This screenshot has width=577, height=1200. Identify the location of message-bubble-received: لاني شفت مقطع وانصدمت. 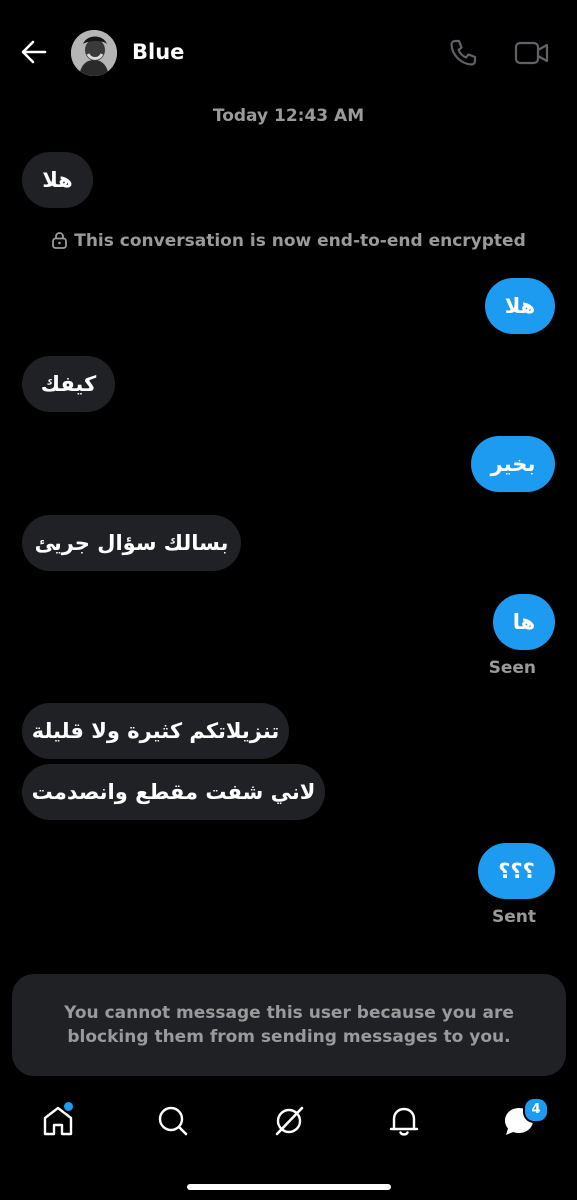
(173, 792).